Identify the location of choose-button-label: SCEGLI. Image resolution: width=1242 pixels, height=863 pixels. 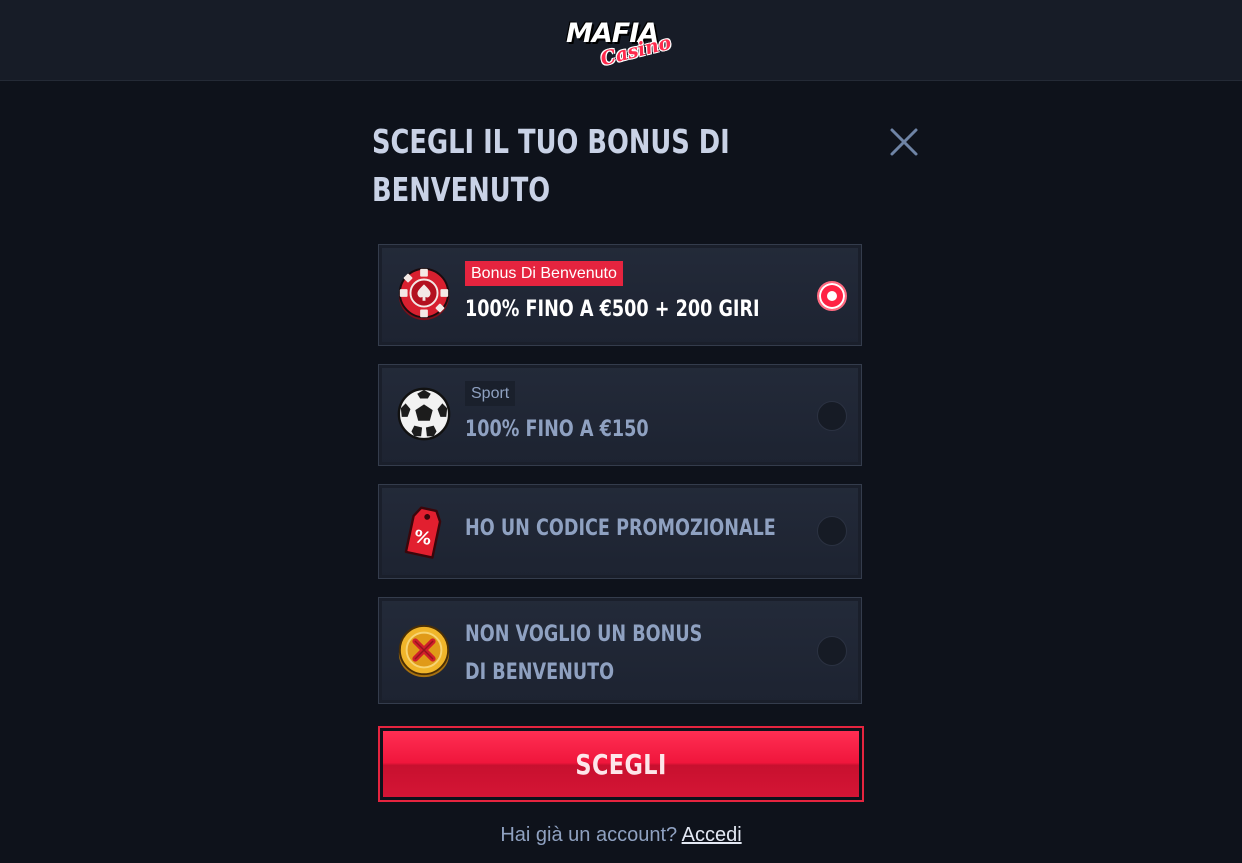
(621, 764).